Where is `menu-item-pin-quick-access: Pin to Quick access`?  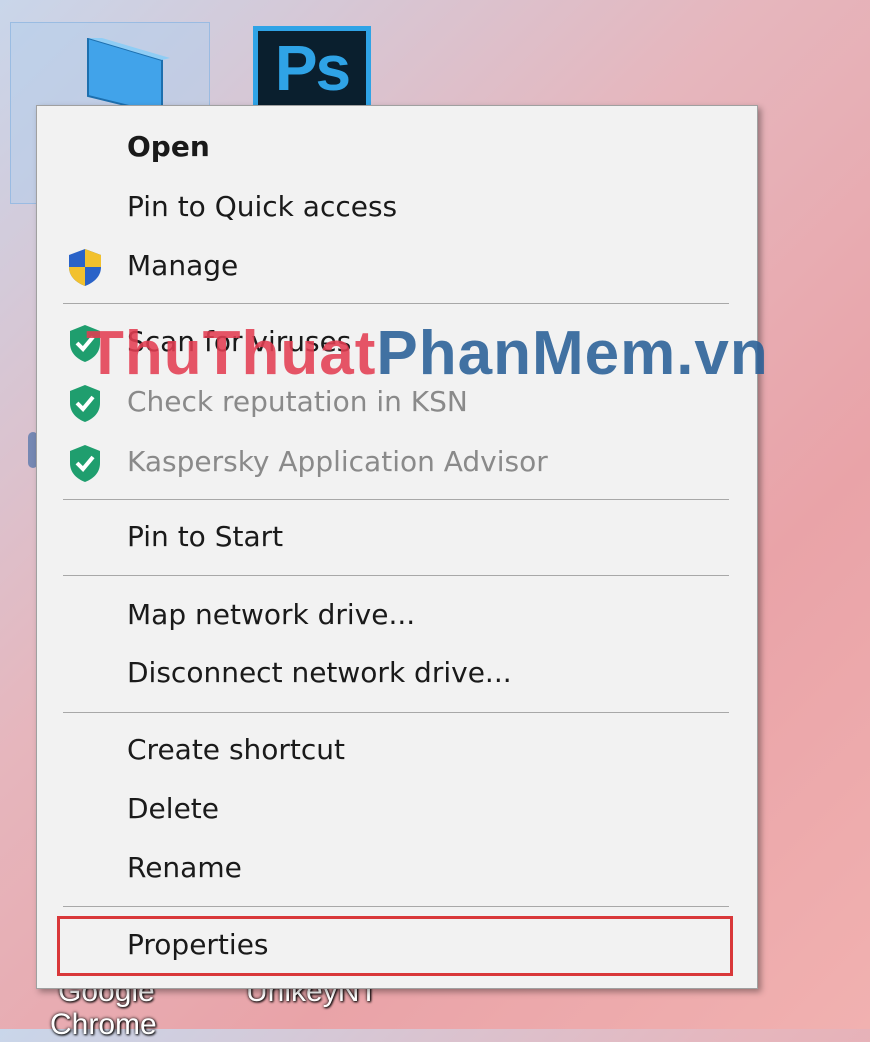 menu-item-pin-quick-access: Pin to Quick access is located at coordinates (397, 206).